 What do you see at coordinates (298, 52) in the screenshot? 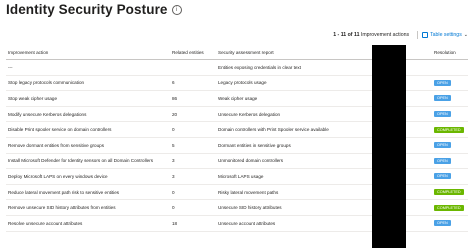
I see `column-header-security-assessment-report: Security assessment report` at bounding box center [298, 52].